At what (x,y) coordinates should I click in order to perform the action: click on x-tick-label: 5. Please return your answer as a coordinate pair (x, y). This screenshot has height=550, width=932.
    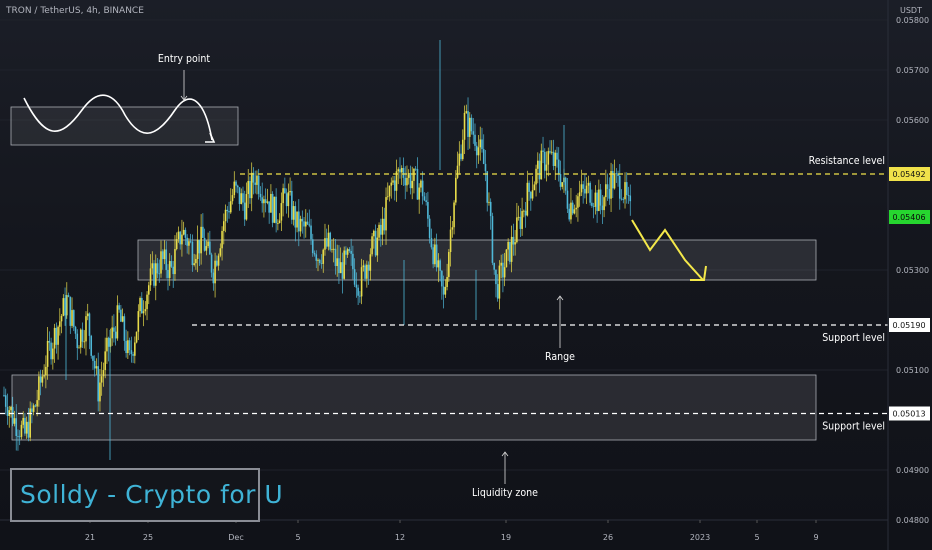
    Looking at the image, I should click on (756, 537).